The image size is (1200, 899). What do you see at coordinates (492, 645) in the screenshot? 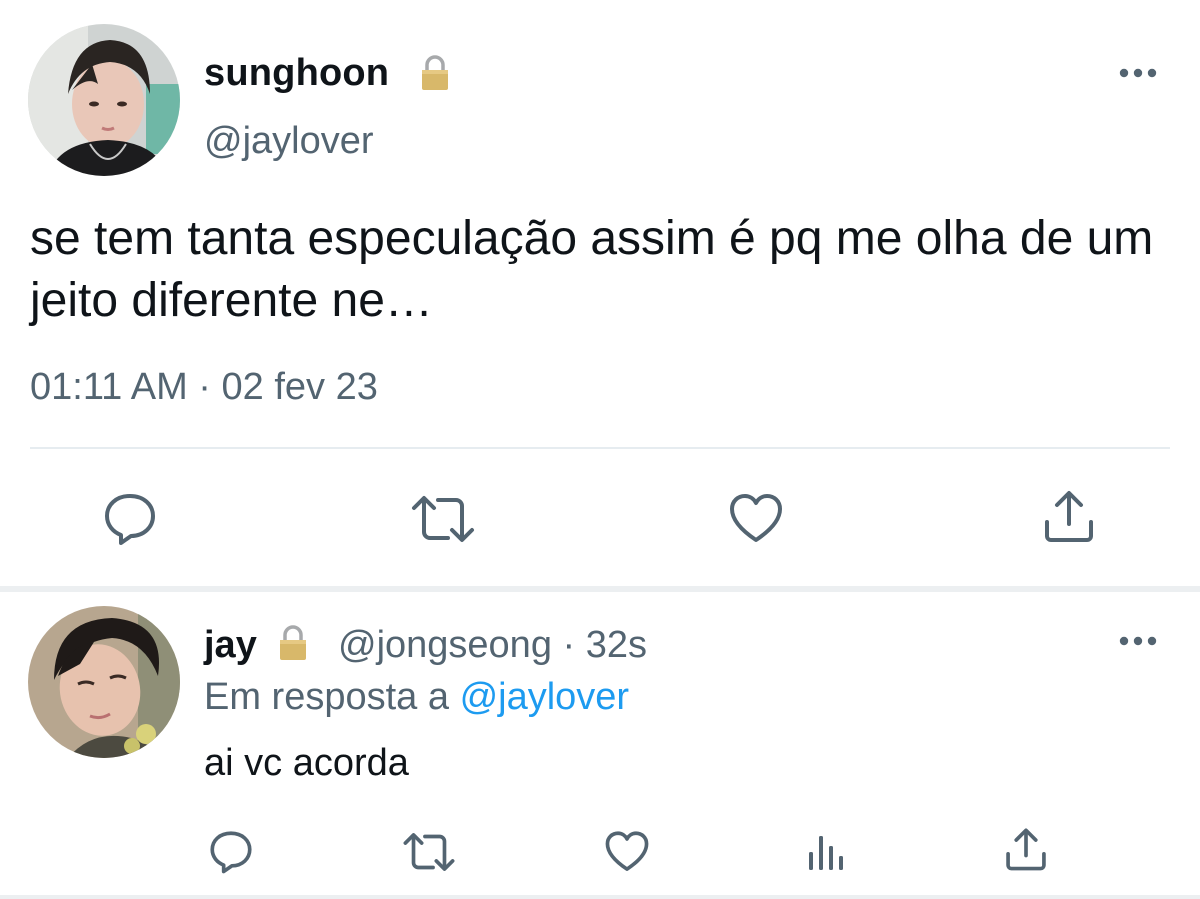
I see `author-handle-time: @jongseong · 32s` at bounding box center [492, 645].